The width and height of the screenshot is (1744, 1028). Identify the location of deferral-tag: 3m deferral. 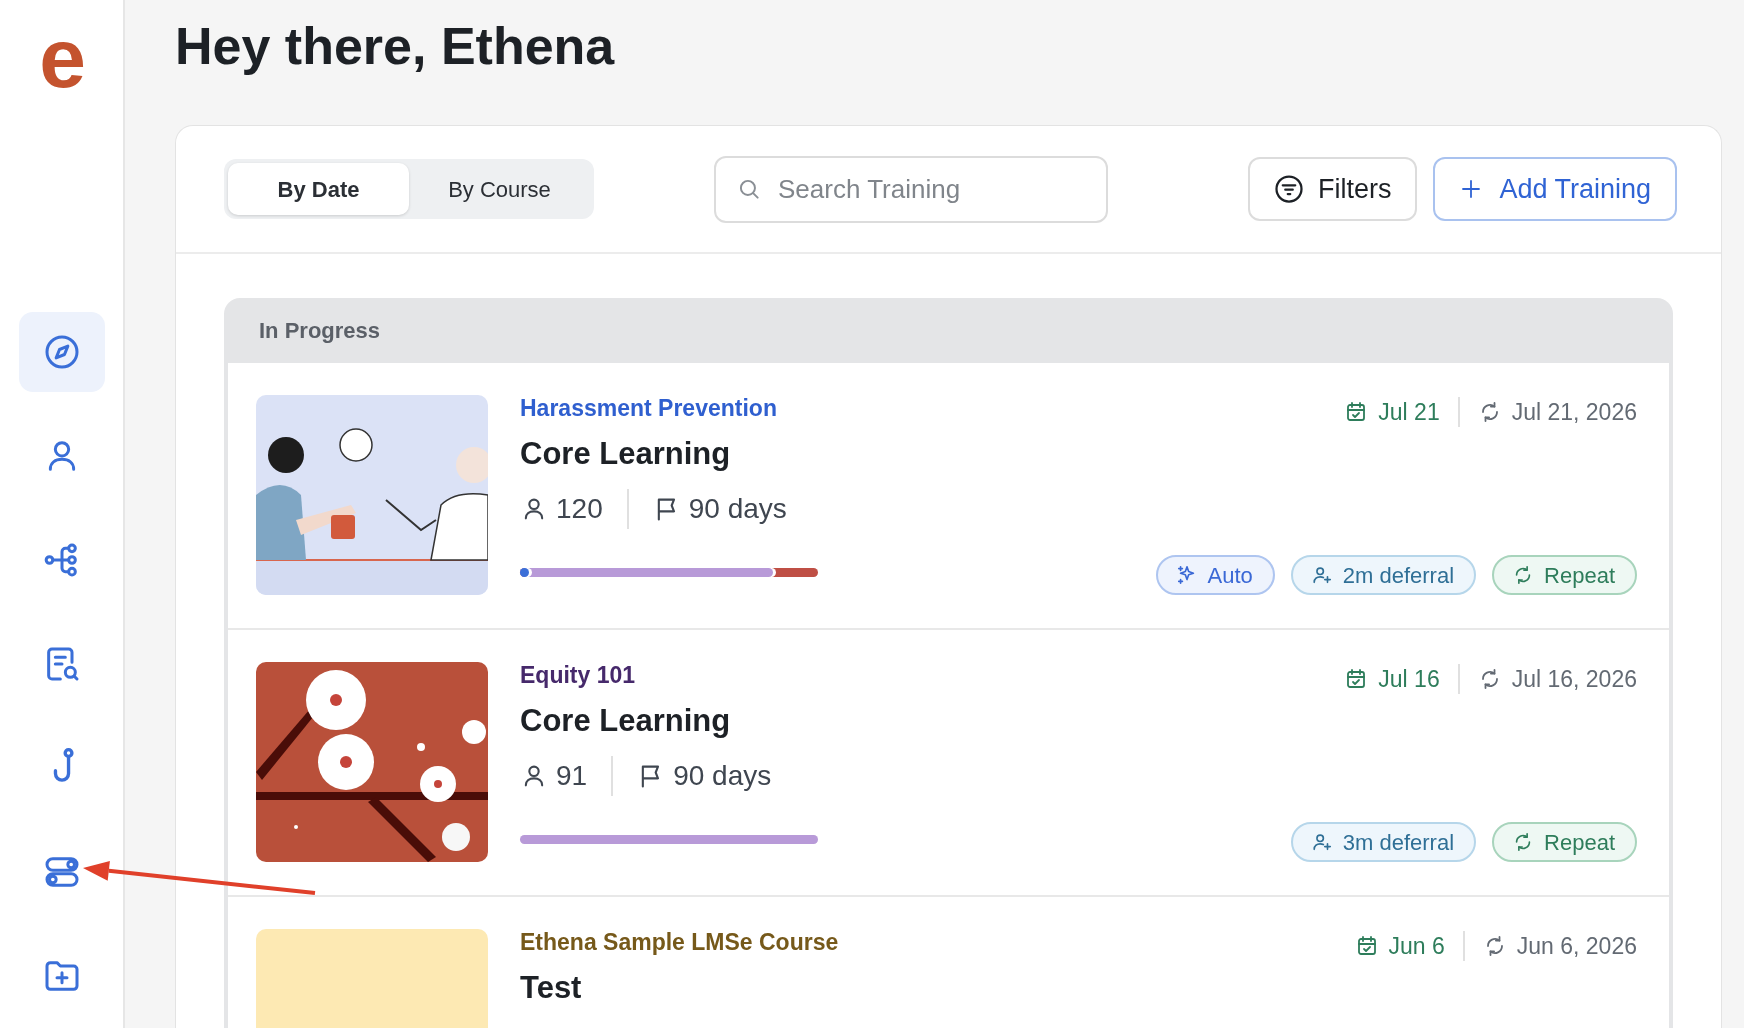
(1383, 842).